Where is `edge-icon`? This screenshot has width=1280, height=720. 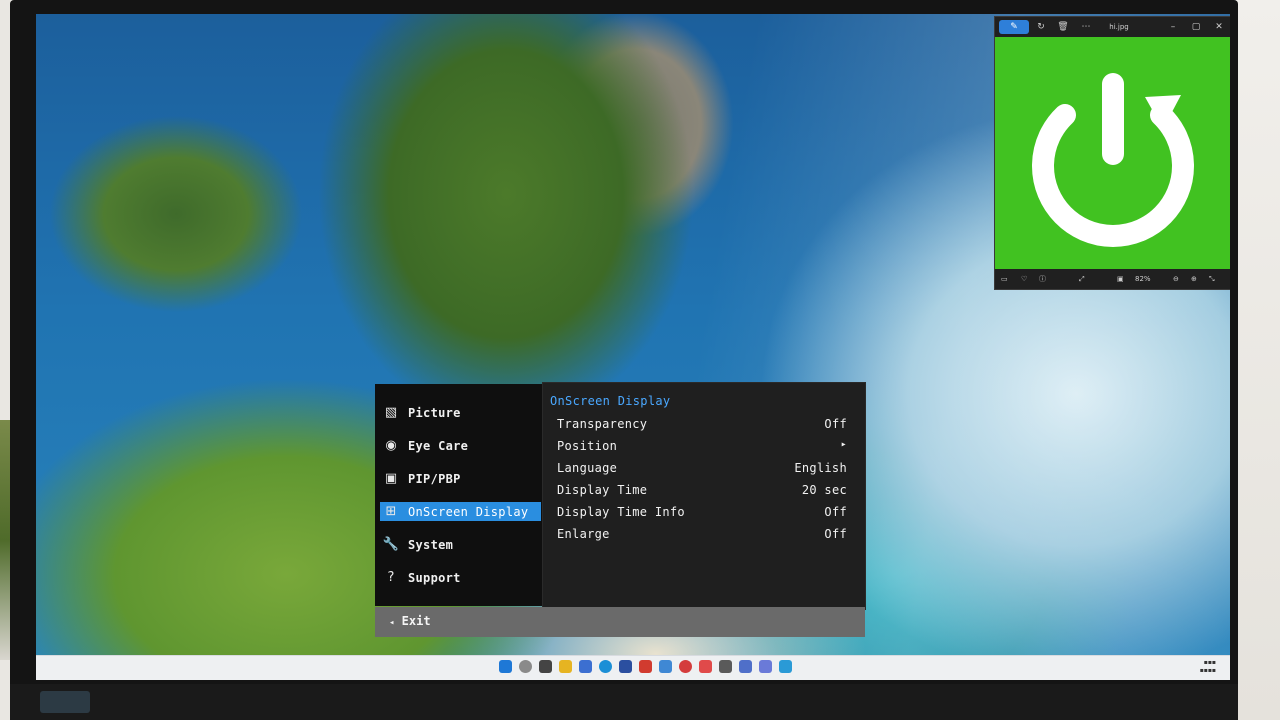
edge-icon is located at coordinates (605, 666).